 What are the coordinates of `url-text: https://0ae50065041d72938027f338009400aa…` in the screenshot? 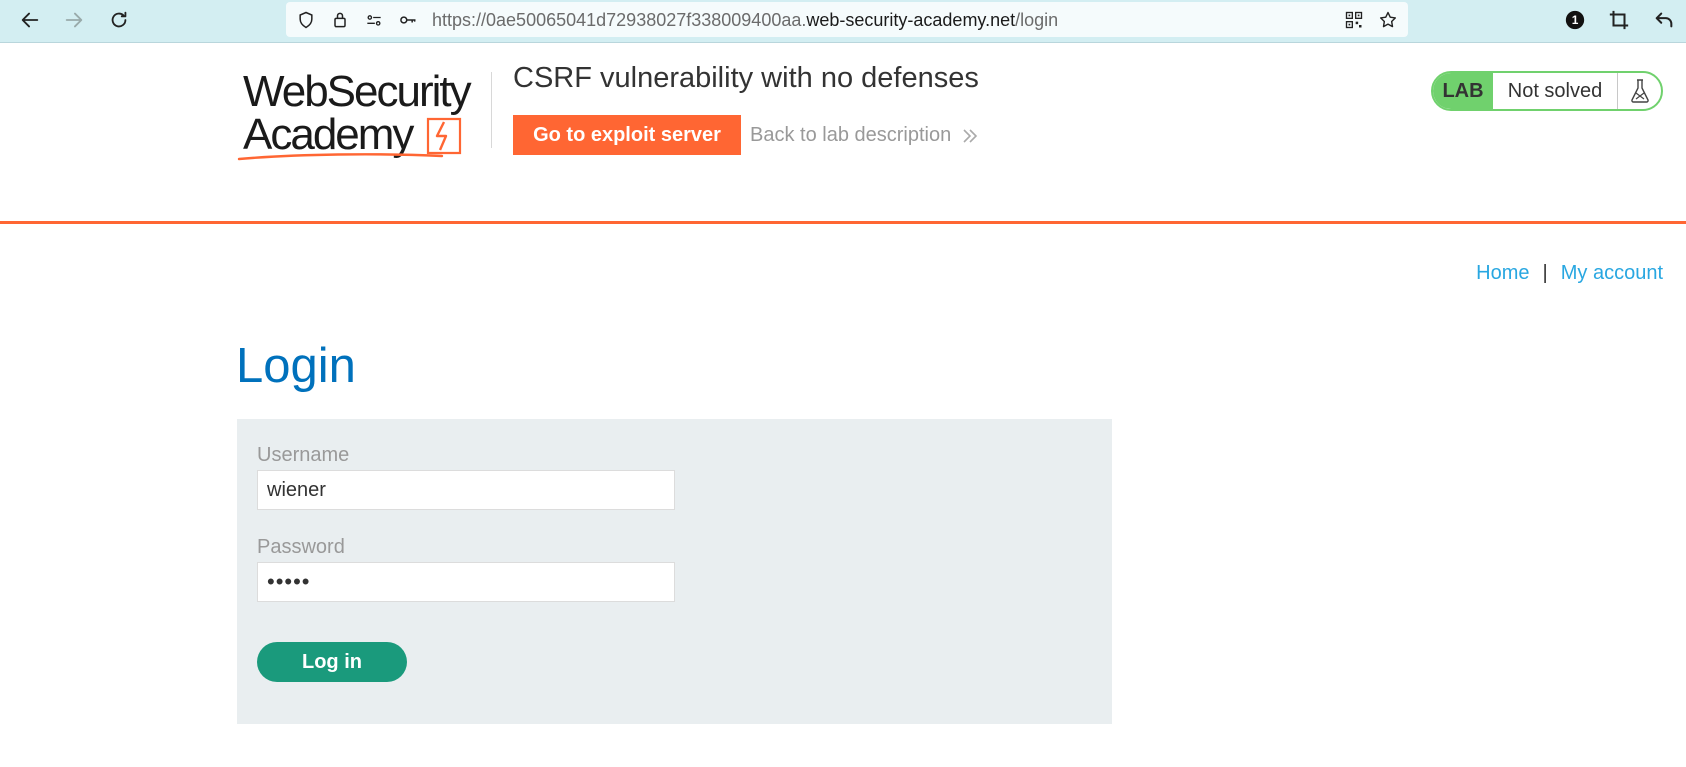 It's located at (745, 20).